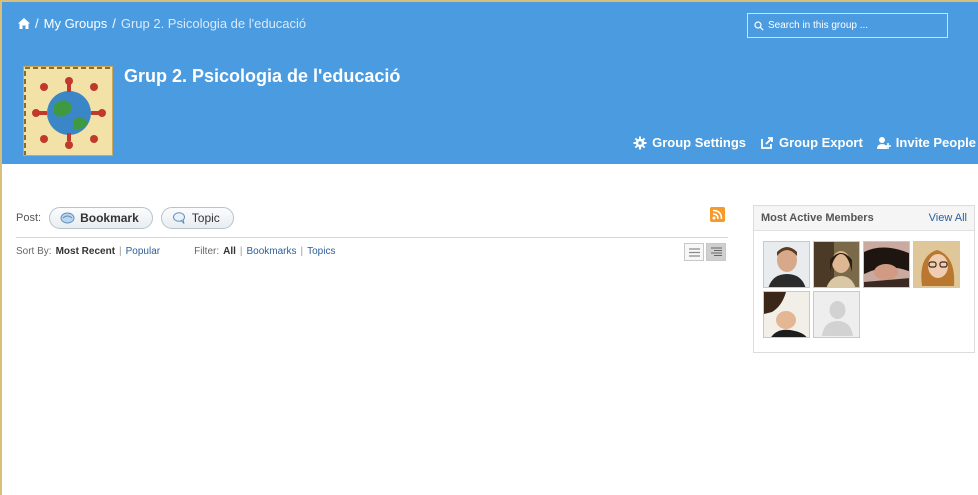 The width and height of the screenshot is (978, 495). Describe the element at coordinates (935, 142) in the screenshot. I see `invite-people-label: Invite People` at that location.